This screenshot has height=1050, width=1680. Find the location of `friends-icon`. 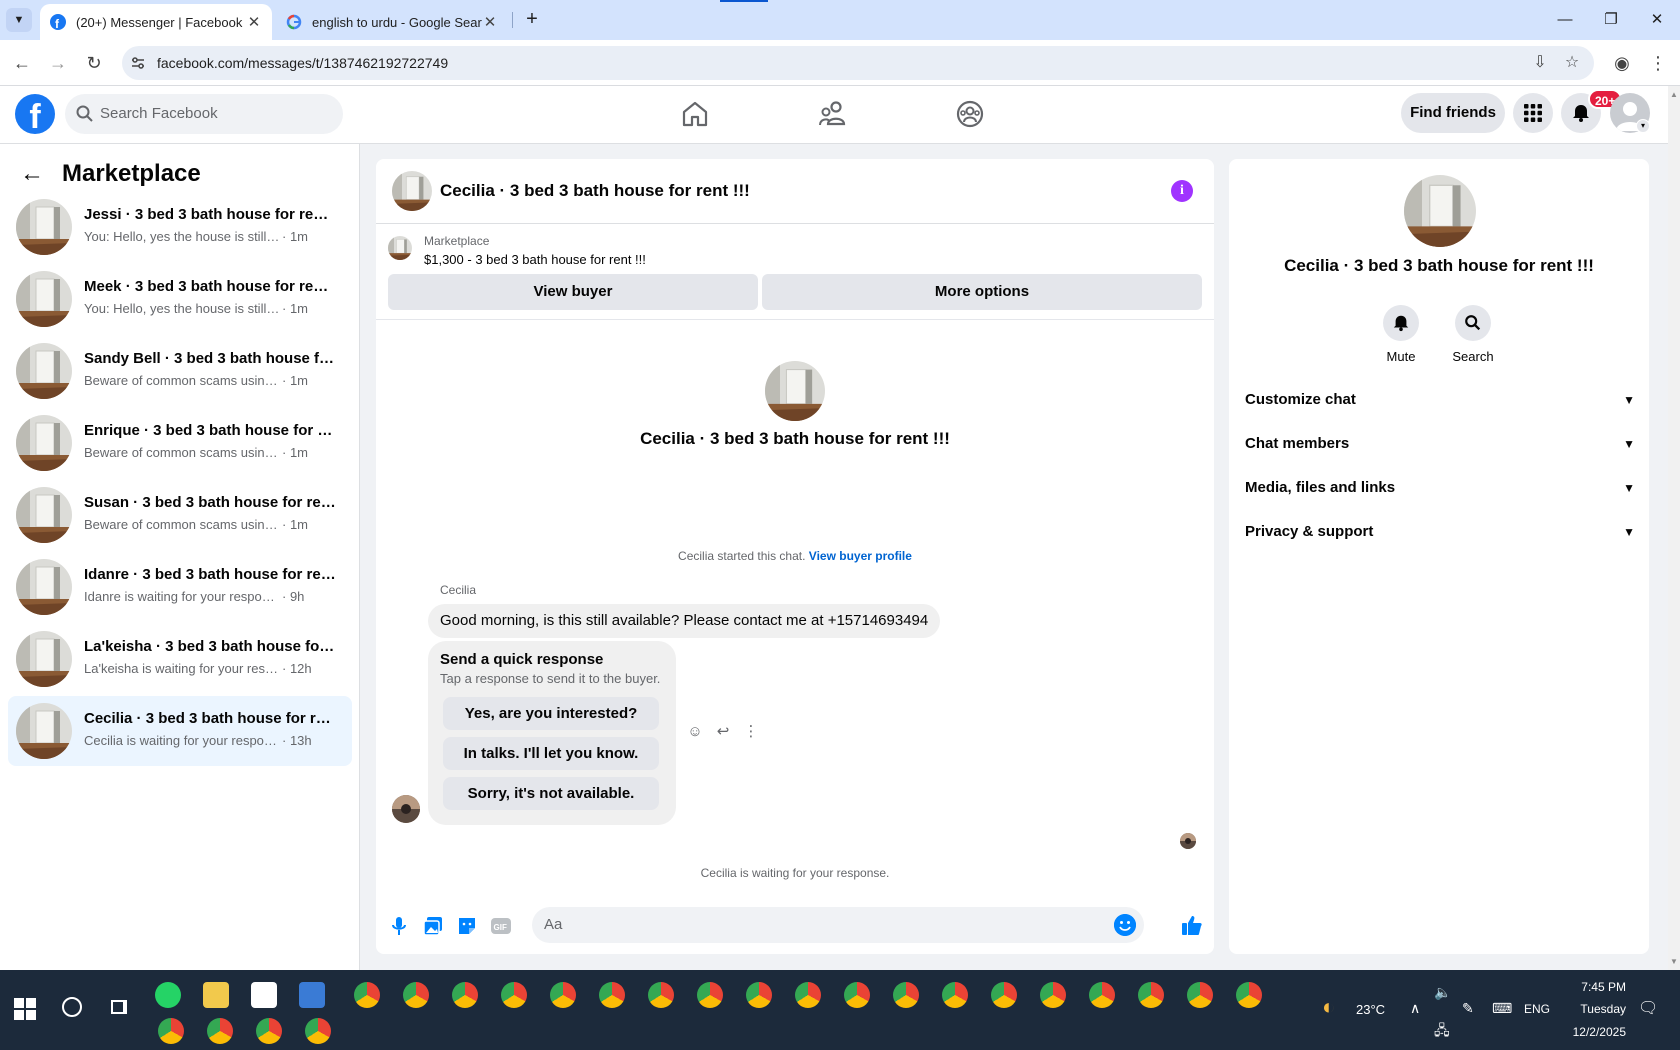

friends-icon is located at coordinates (833, 114).